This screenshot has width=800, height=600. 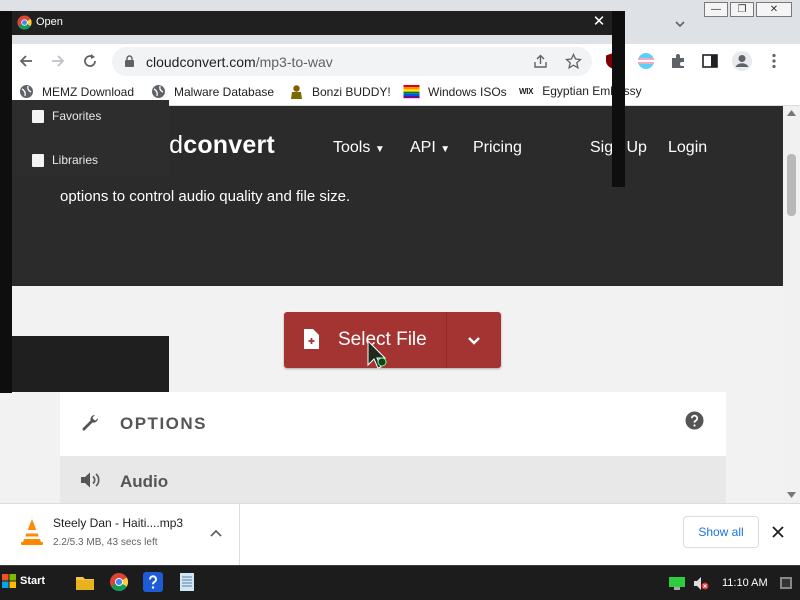 I want to click on notepad-icon, so click(x=187, y=582).